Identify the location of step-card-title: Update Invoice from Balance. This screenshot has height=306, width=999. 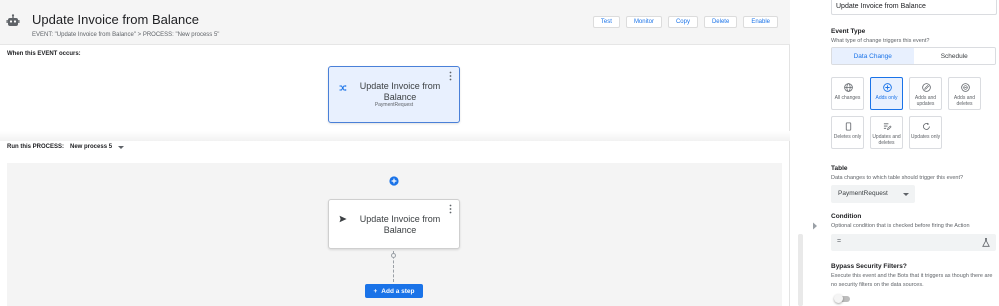
(400, 224).